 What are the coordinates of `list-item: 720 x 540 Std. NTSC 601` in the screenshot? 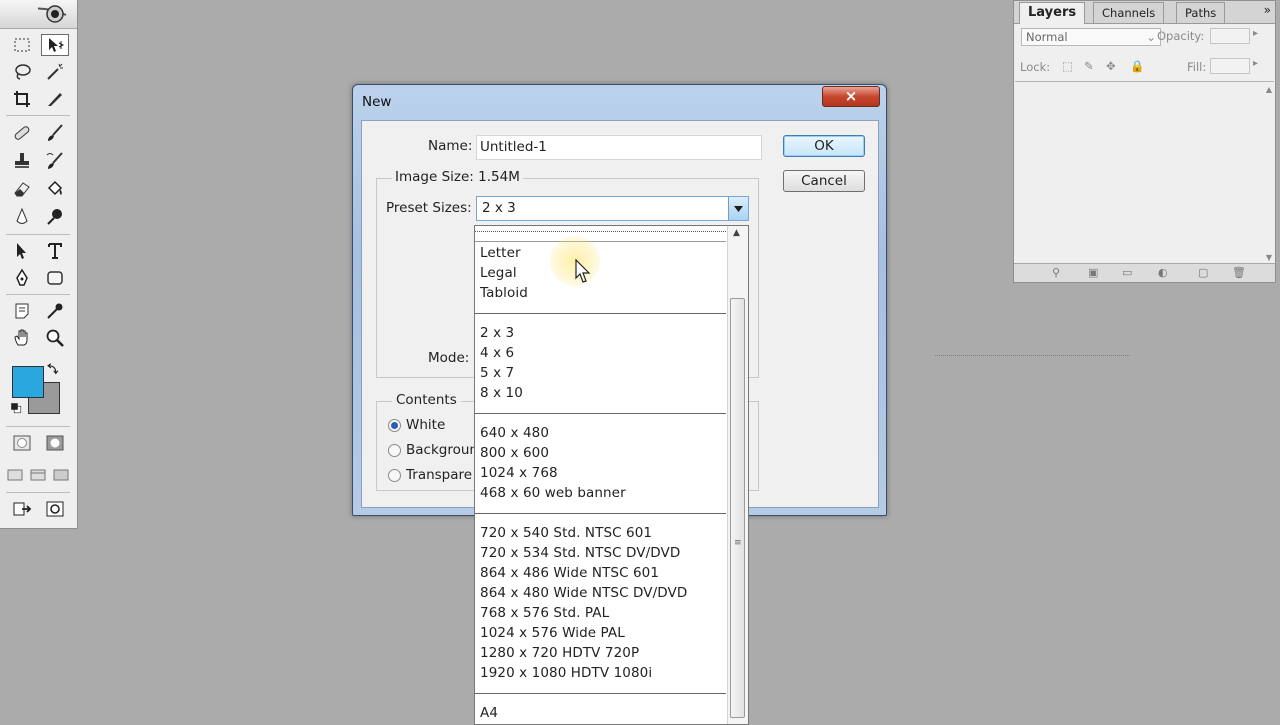 It's located at (566, 533).